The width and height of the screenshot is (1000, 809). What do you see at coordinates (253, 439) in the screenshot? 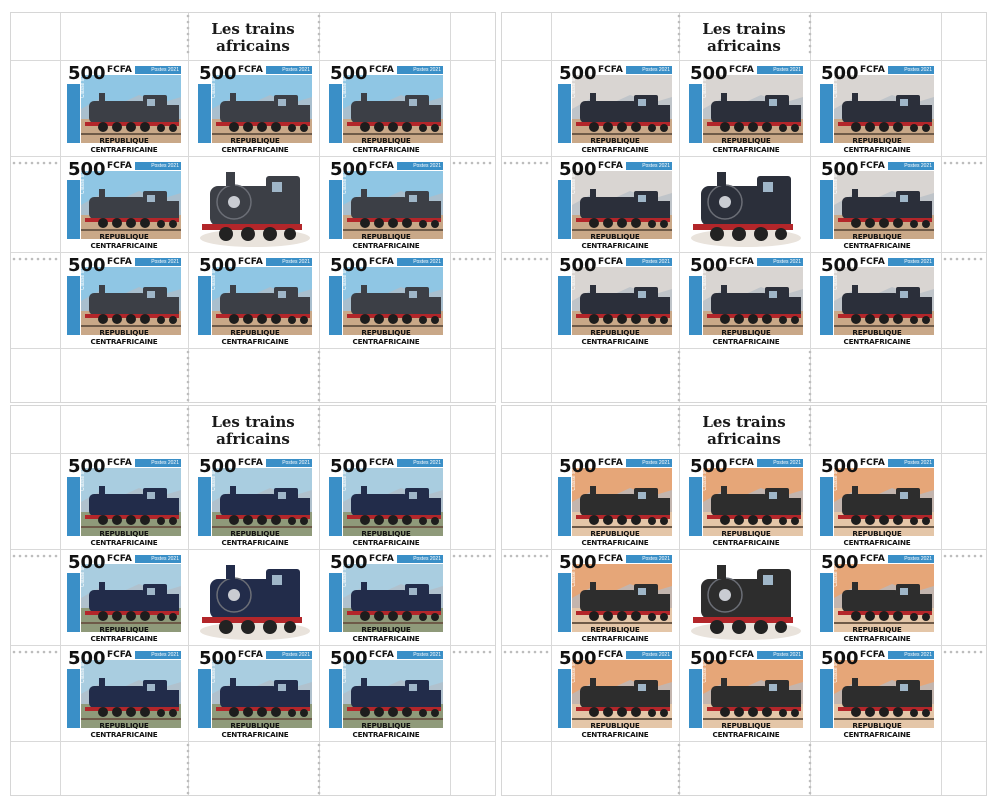
I see `sheet-title-line-2: africains` at bounding box center [253, 439].